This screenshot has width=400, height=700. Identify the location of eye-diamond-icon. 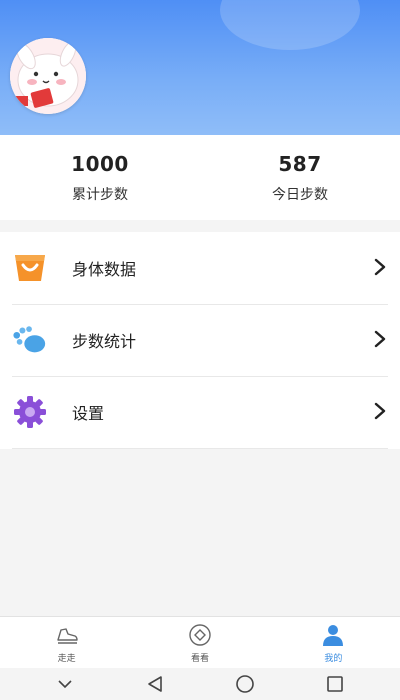
(200, 635).